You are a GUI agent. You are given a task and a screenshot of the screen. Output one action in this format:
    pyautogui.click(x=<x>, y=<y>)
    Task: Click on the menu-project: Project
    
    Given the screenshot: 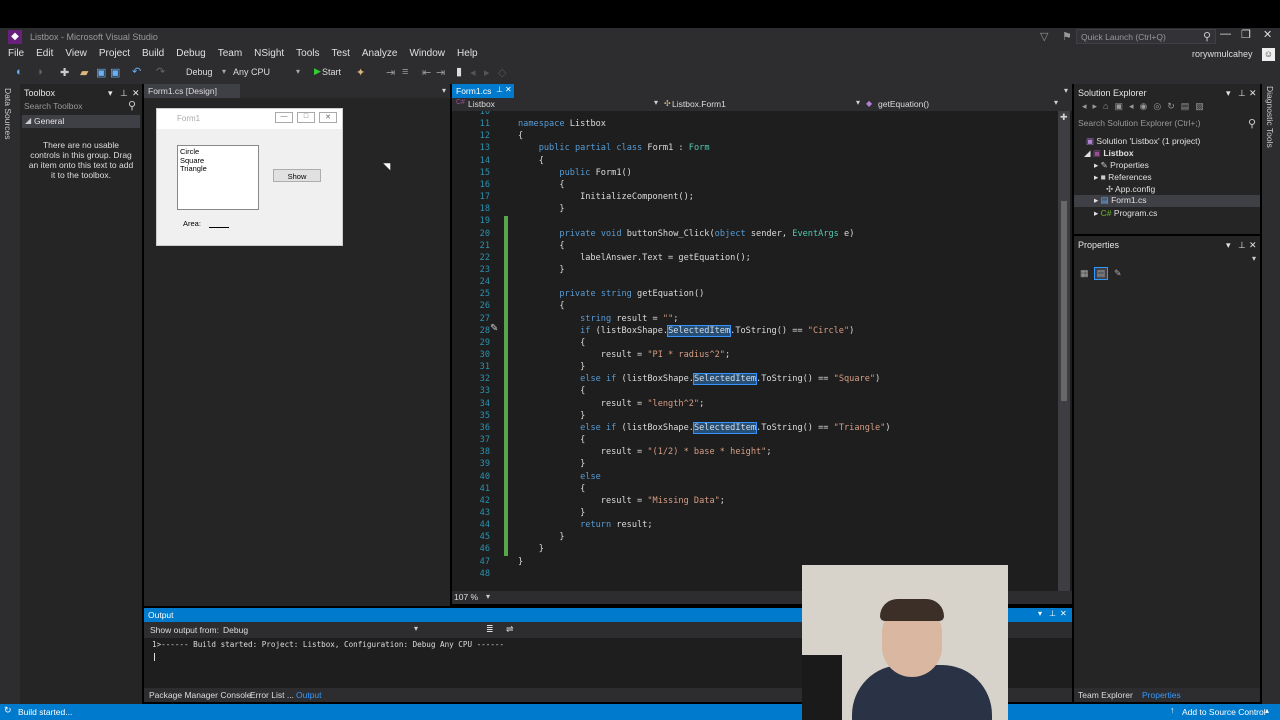 What is the action you would take?
    pyautogui.click(x=114, y=54)
    